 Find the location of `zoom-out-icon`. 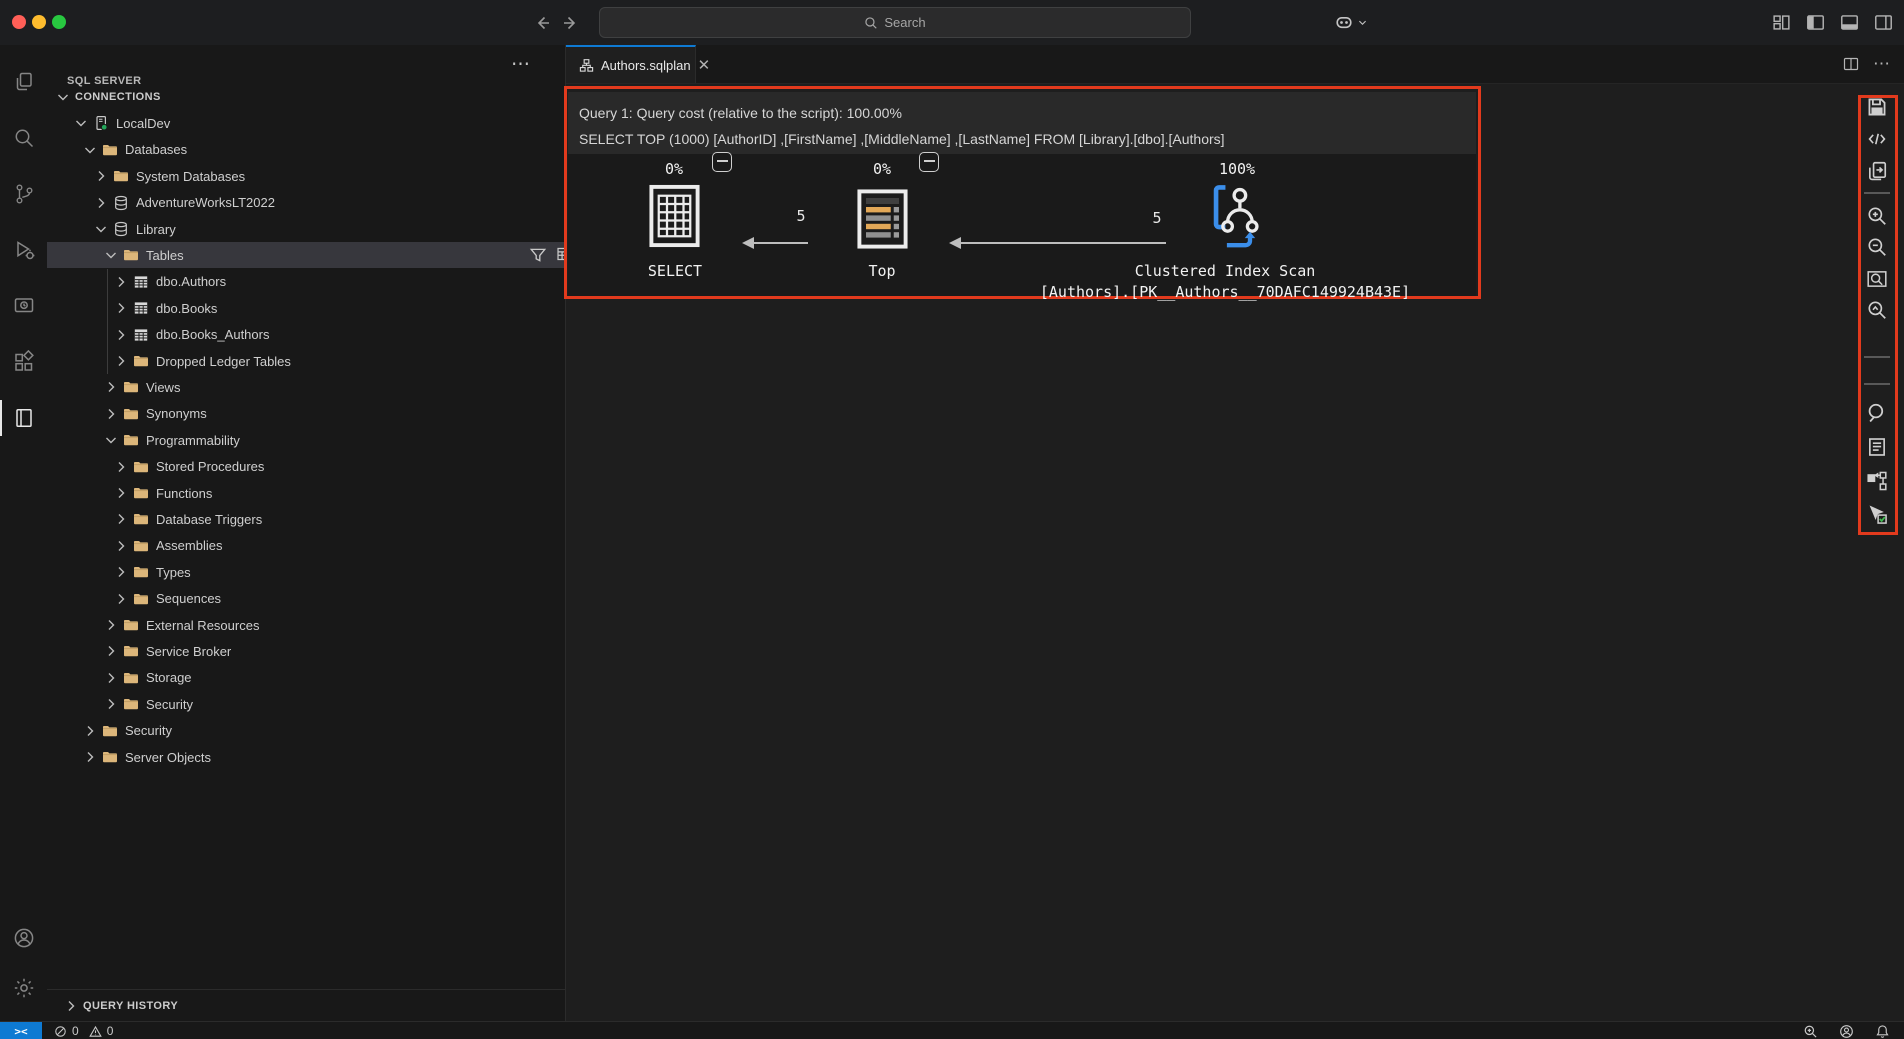

zoom-out-icon is located at coordinates (1877, 247).